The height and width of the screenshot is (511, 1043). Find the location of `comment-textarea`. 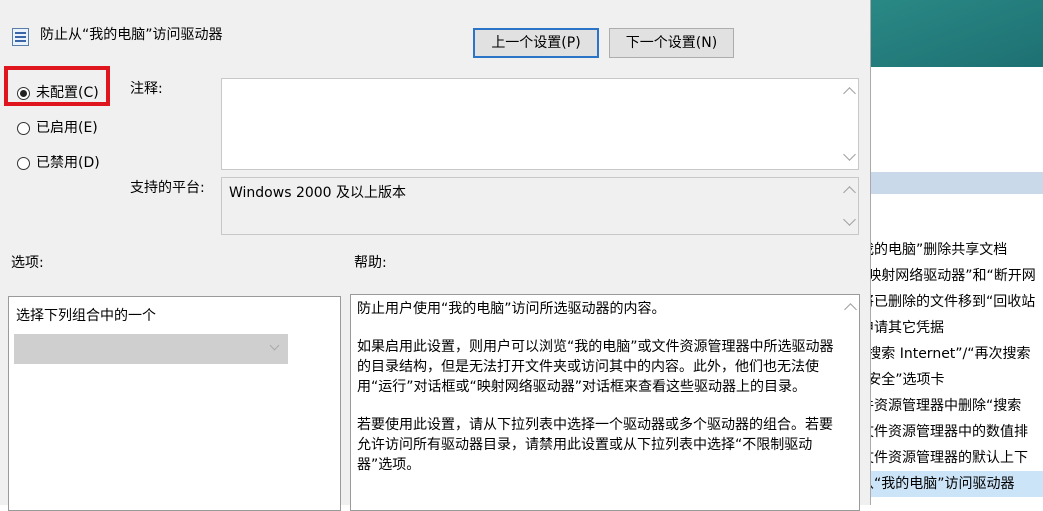

comment-textarea is located at coordinates (540, 124).